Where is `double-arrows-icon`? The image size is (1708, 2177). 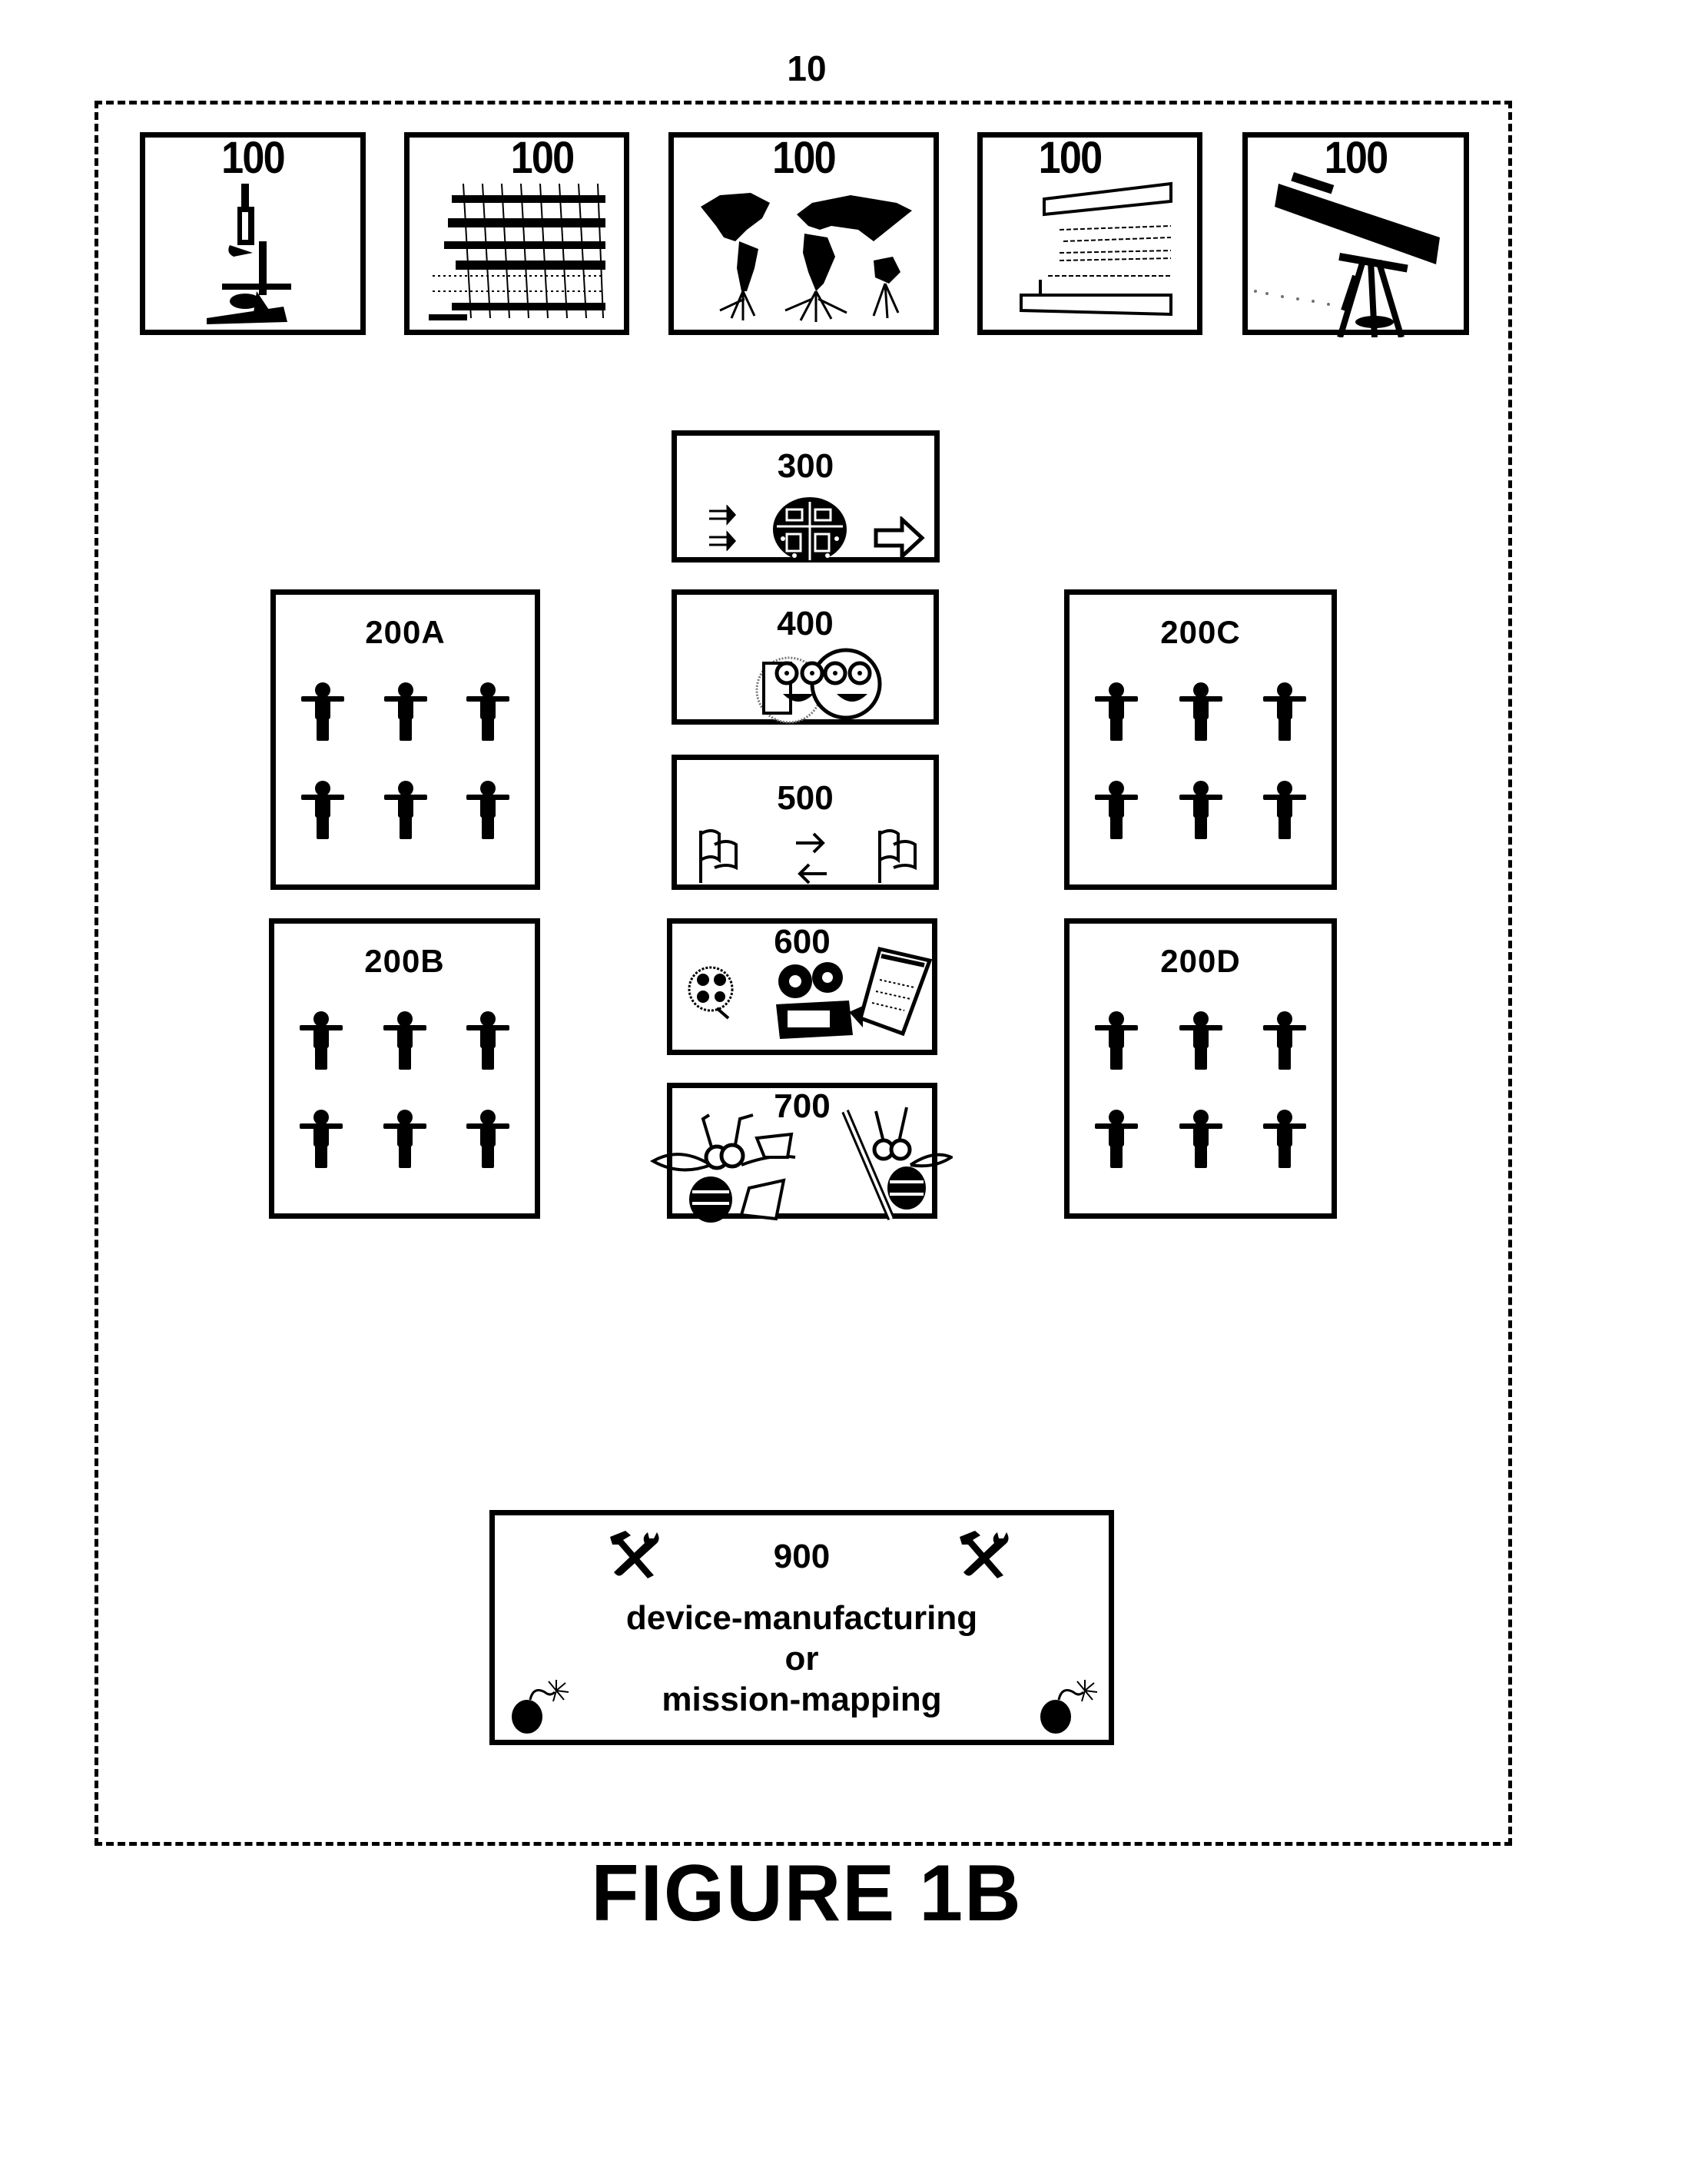
double-arrows-icon is located at coordinates (723, 528).